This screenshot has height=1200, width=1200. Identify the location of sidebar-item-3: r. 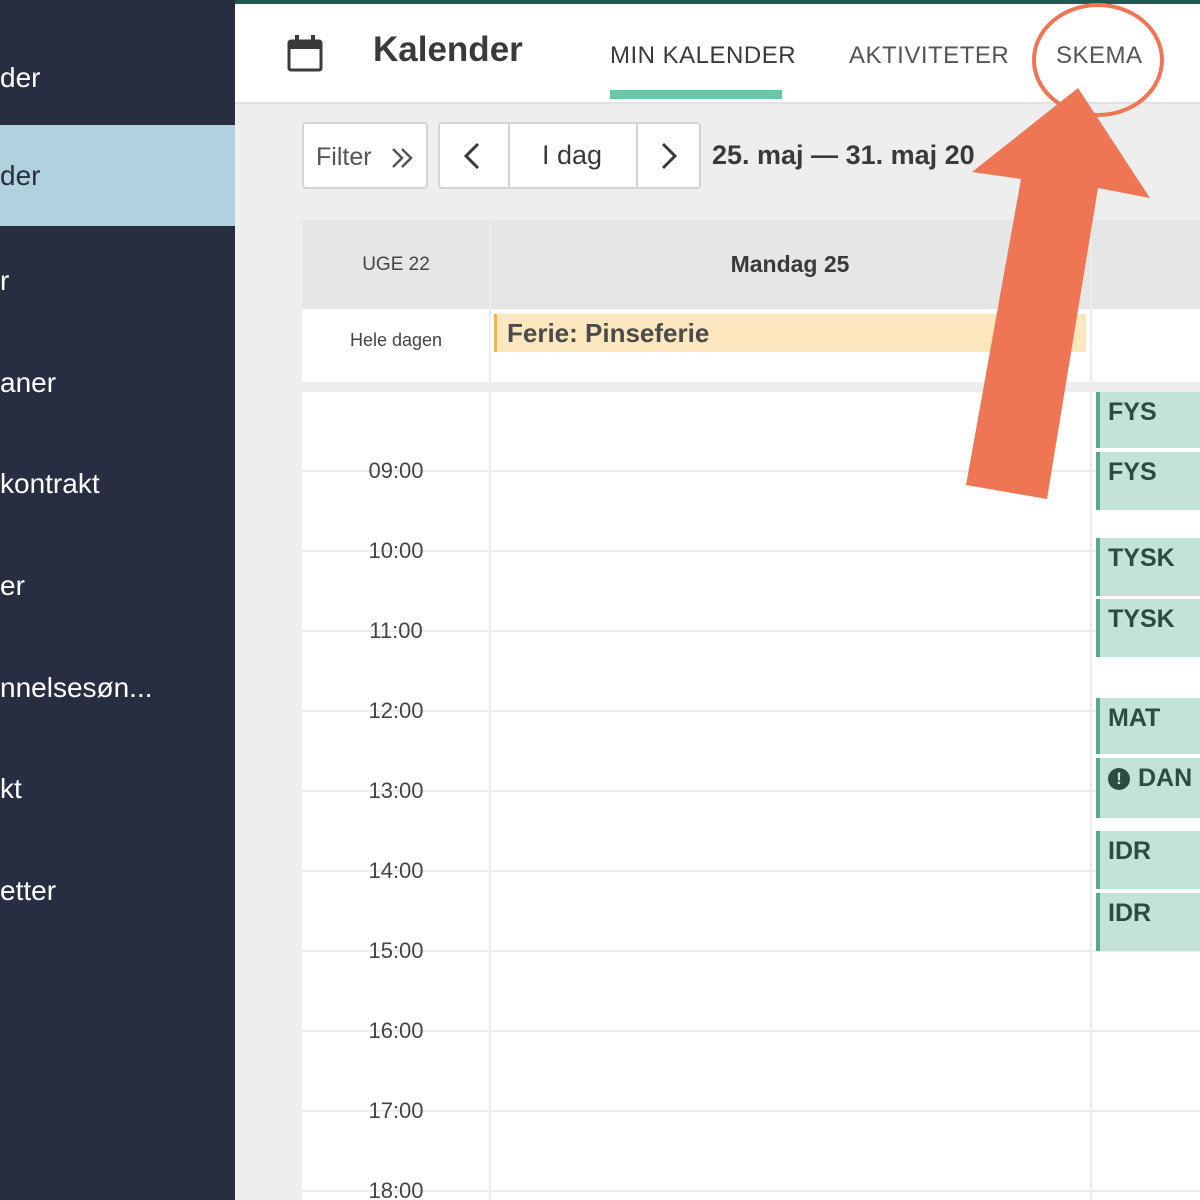
(117, 280).